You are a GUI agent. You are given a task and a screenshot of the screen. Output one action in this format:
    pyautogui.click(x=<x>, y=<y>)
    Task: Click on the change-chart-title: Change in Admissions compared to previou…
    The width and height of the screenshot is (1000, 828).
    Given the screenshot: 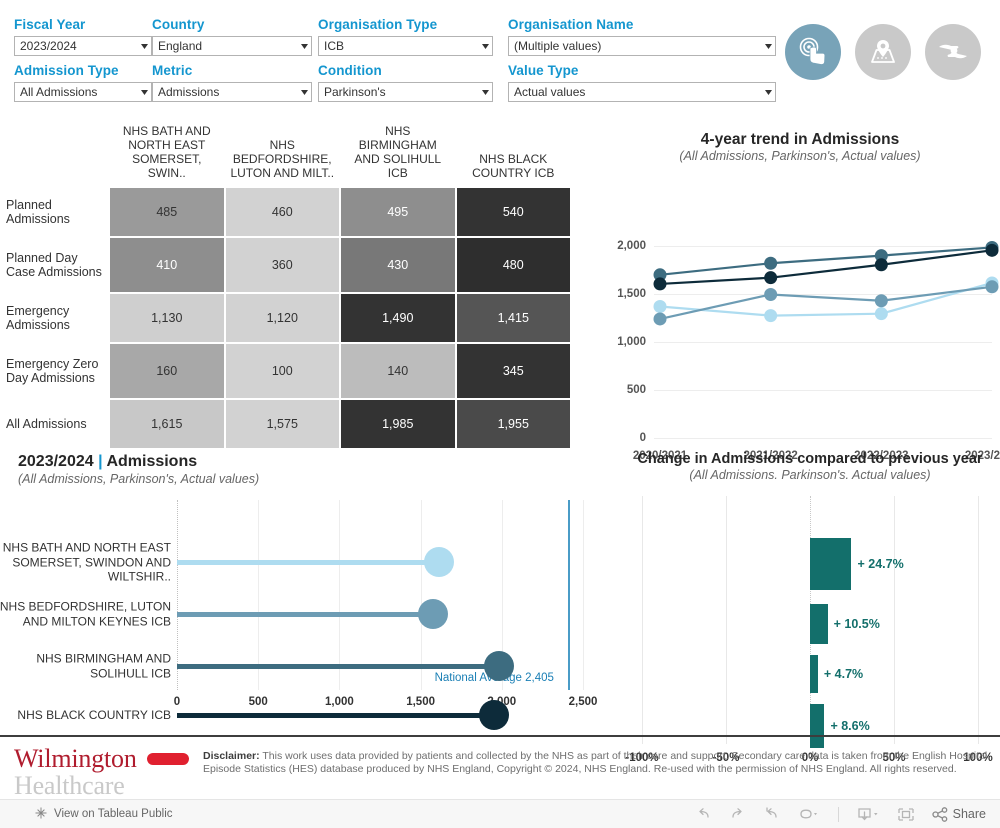 What is the action you would take?
    pyautogui.click(x=810, y=459)
    